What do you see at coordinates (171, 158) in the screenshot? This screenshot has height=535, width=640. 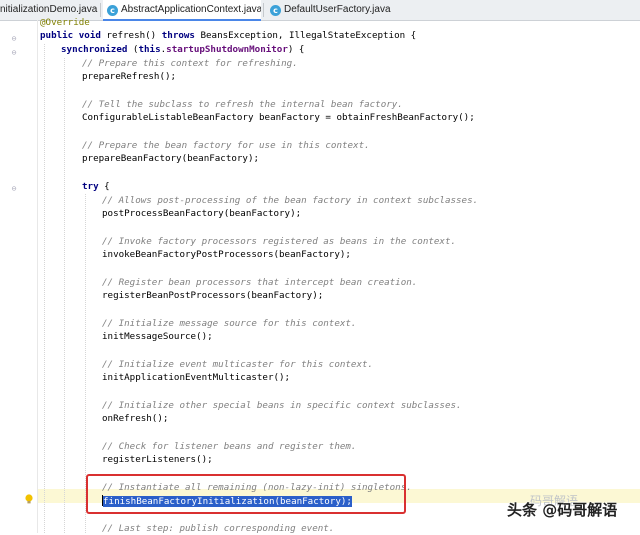 I see `code-statement: prepareBeanFactory(beanFactory);` at bounding box center [171, 158].